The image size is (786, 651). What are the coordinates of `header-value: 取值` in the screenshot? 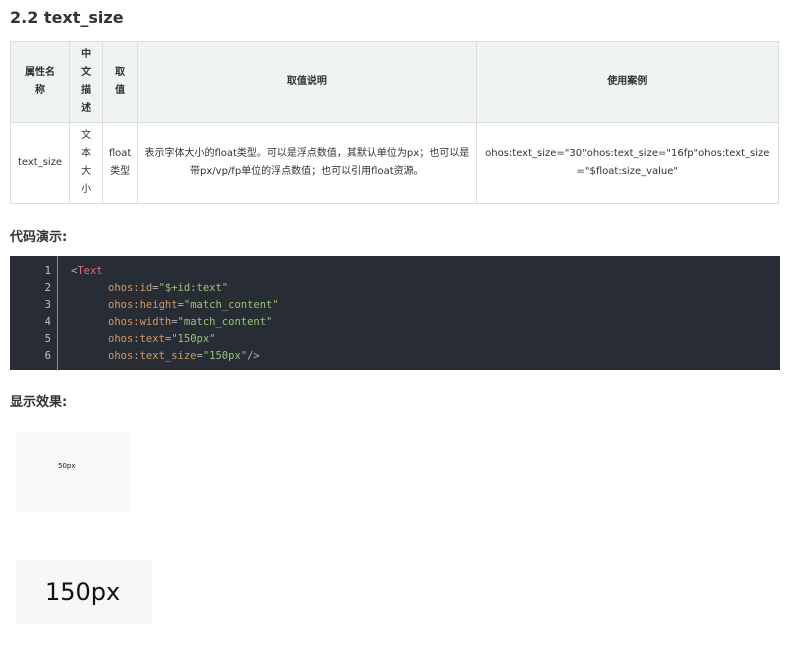 It's located at (120, 82).